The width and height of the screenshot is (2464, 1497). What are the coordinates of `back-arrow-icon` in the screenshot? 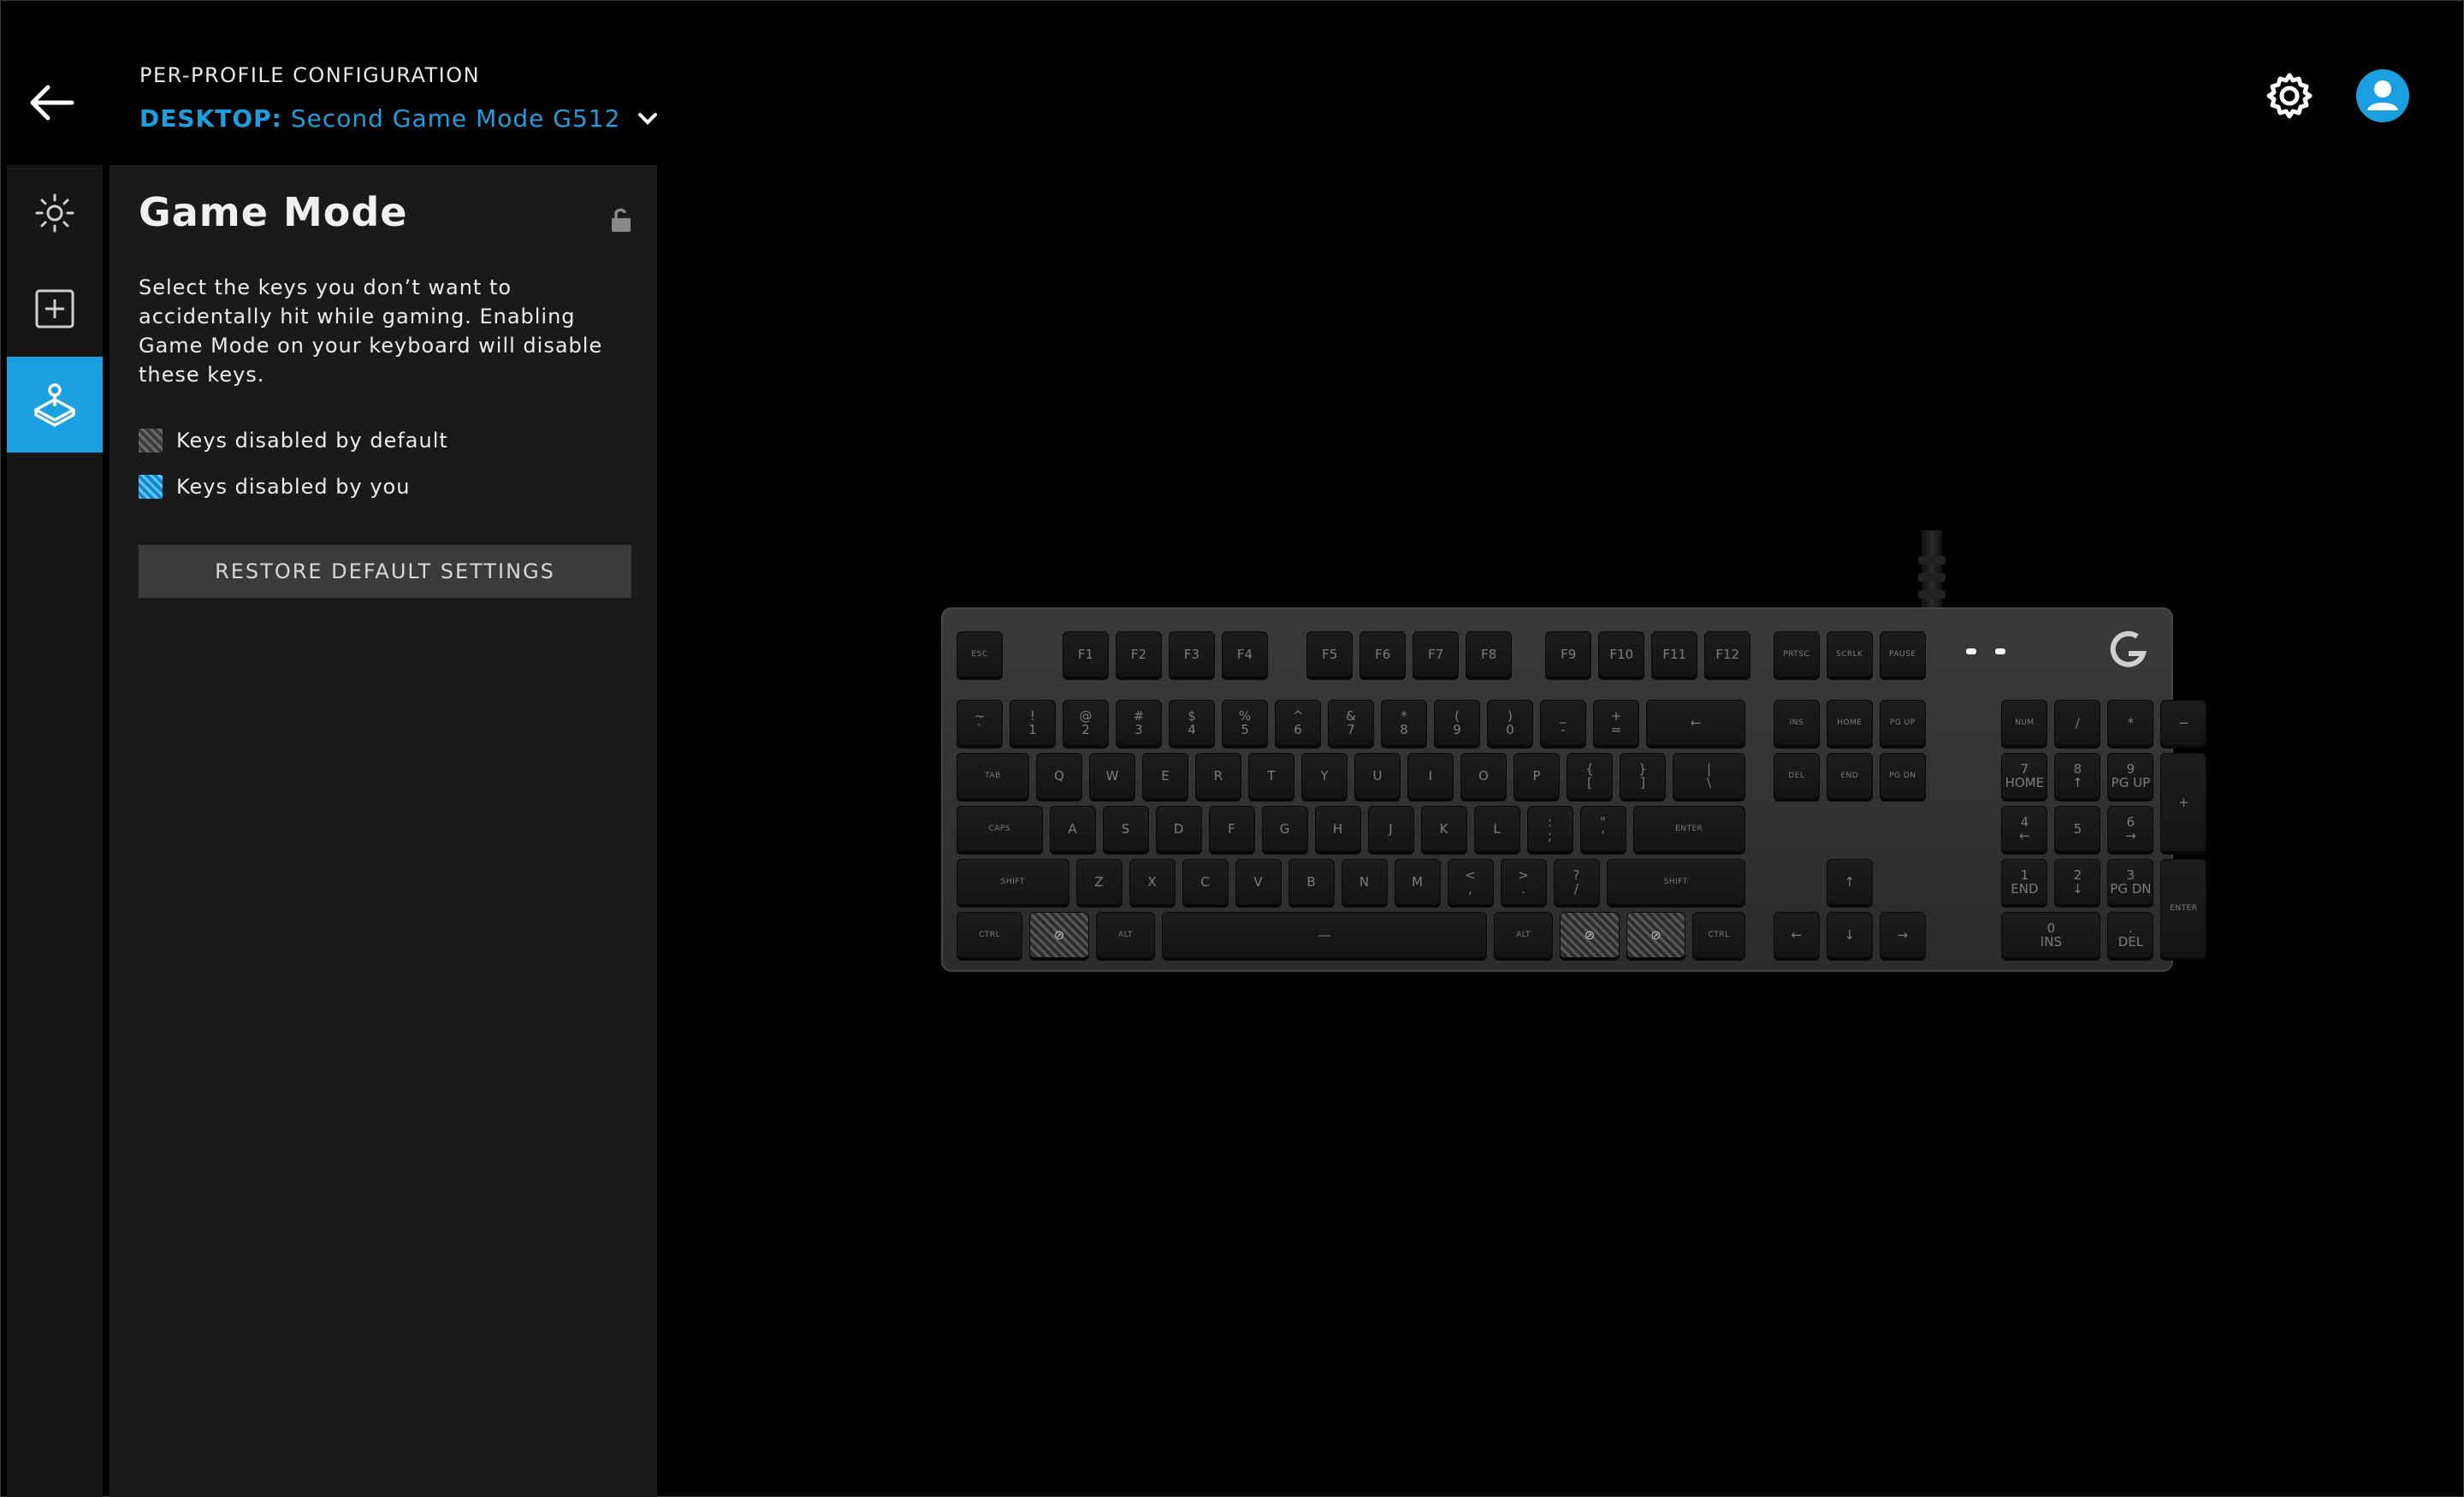 It's located at (53, 102).